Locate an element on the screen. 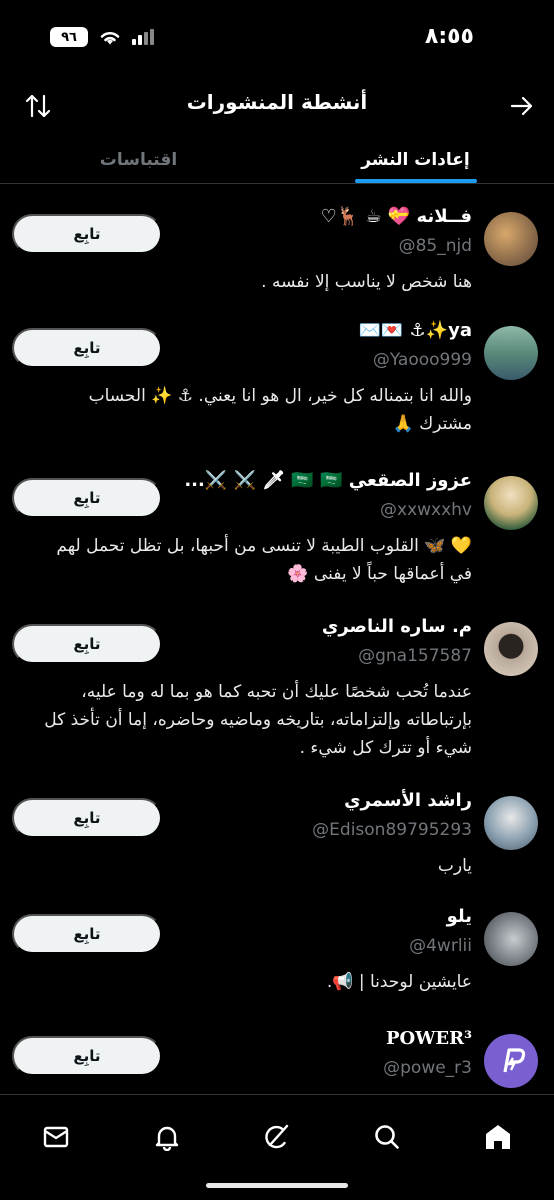 The width and height of the screenshot is (554, 1200). status-icons: ٩٦ is located at coordinates (102, 37).